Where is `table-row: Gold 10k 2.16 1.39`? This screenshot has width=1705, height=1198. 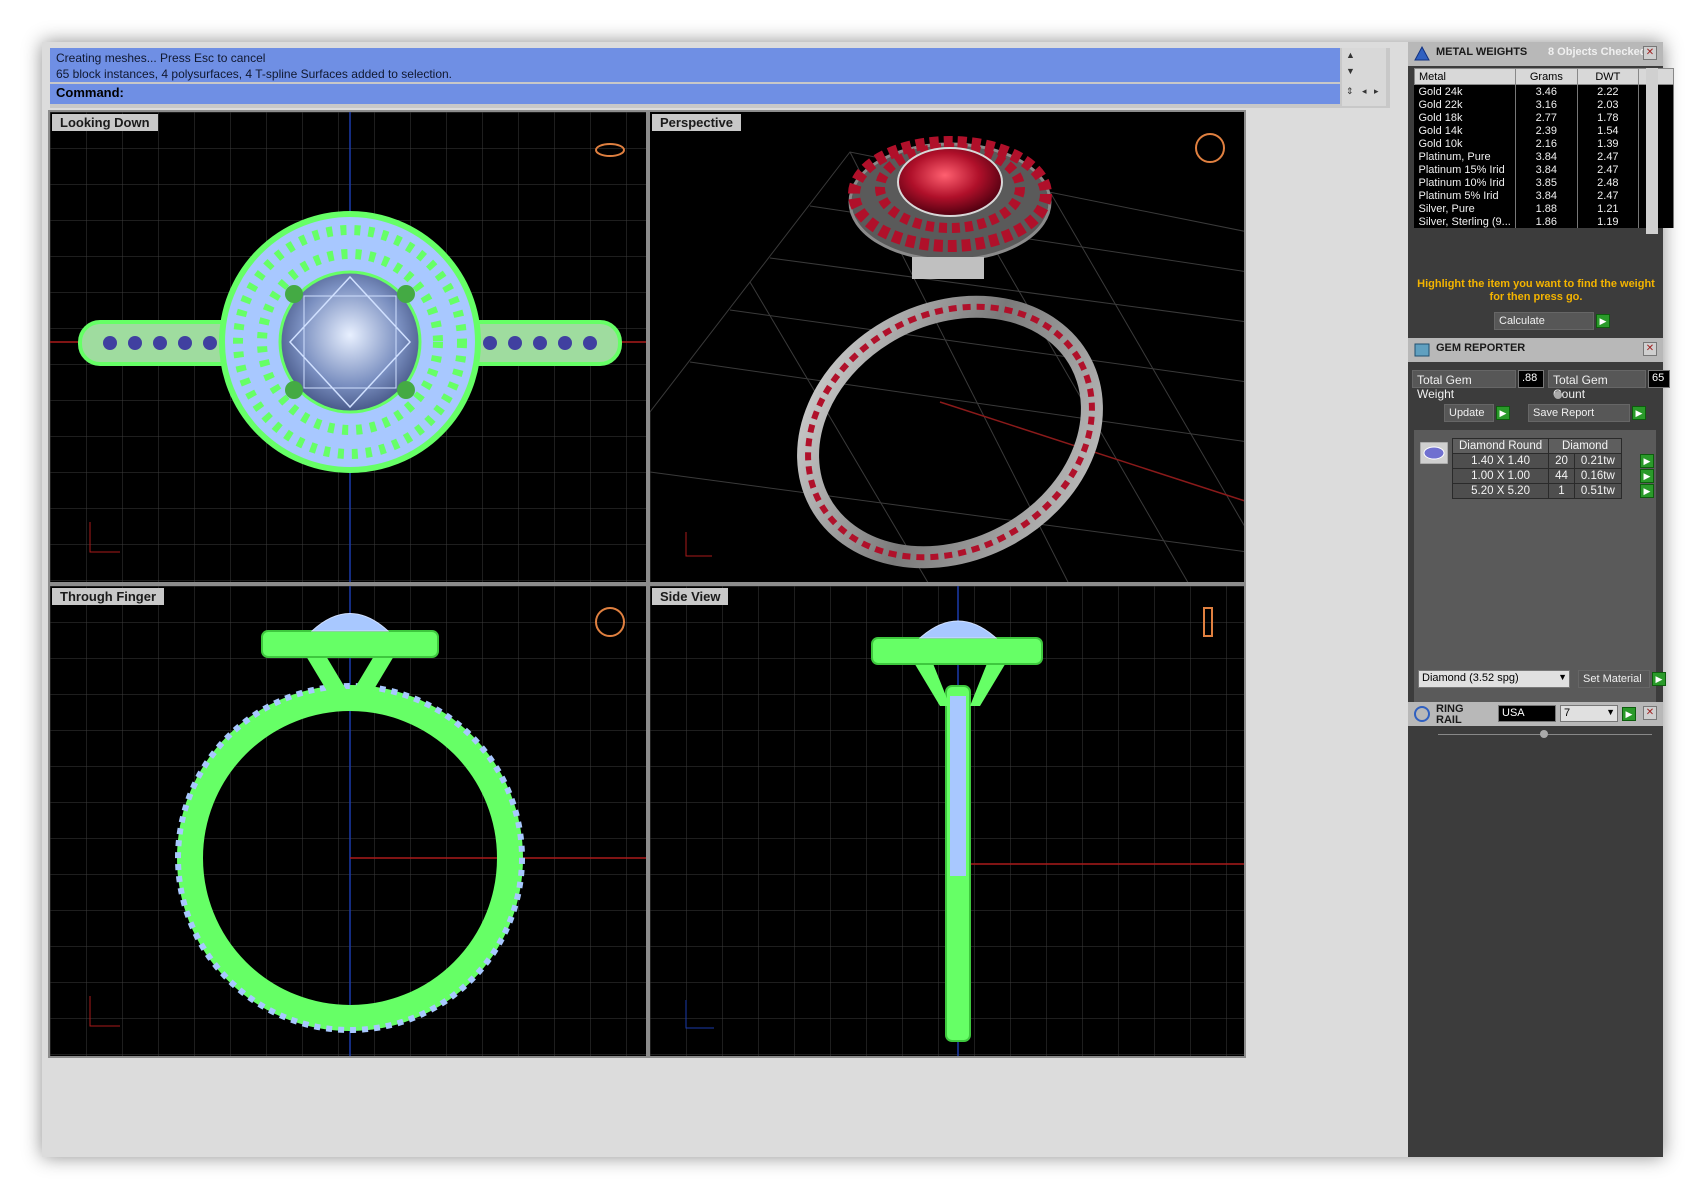
table-row: Gold 10k 2.16 1.39 is located at coordinates (1544, 143).